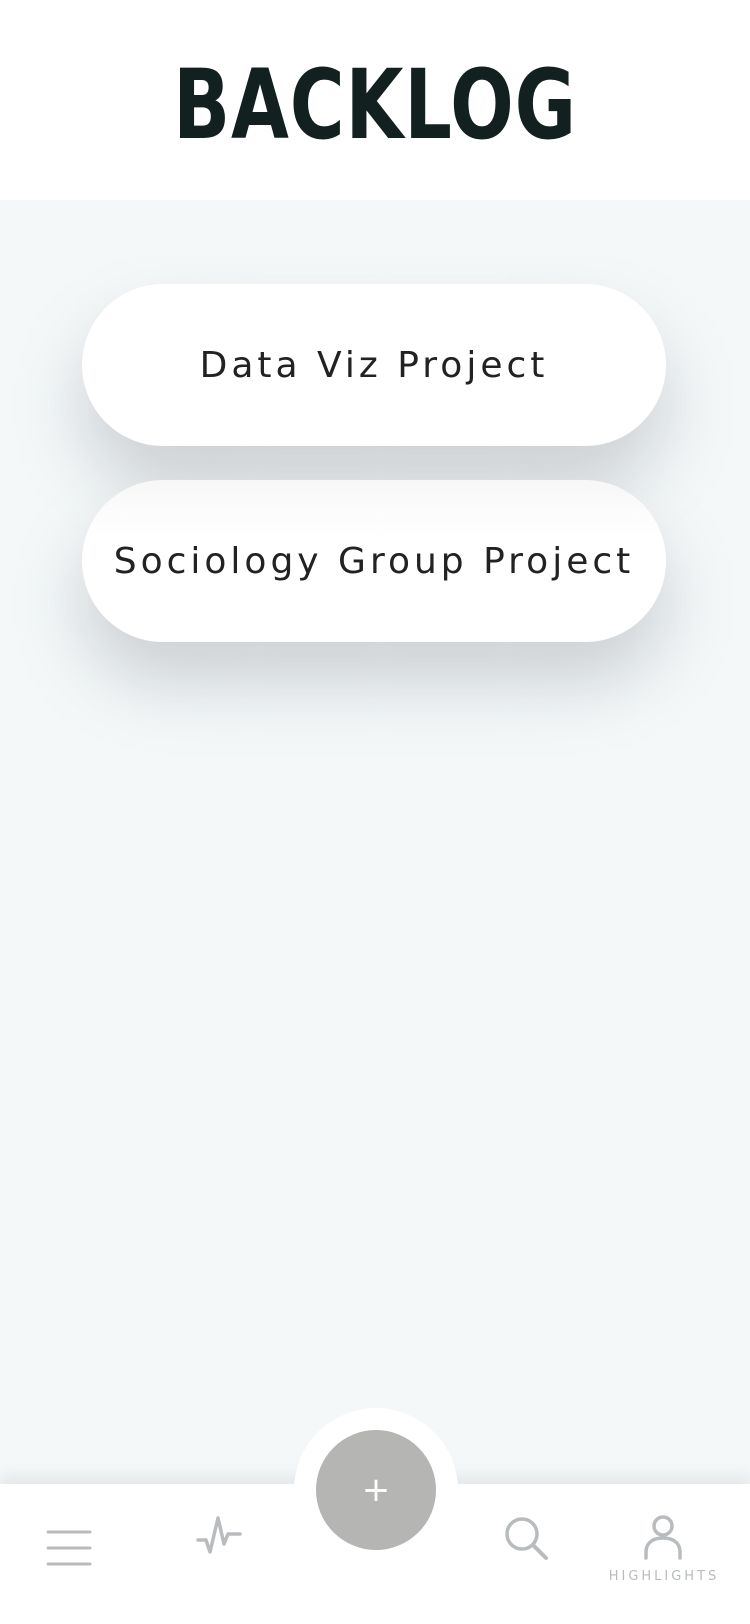 The height and width of the screenshot is (1624, 750). What do you see at coordinates (220, 1538) in the screenshot?
I see `activity-icon` at bounding box center [220, 1538].